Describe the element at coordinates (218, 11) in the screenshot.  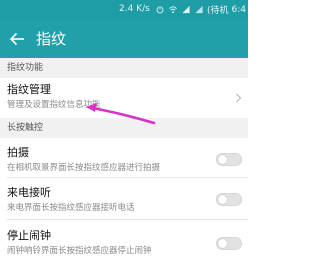
I see `standby-label: (待机` at that location.